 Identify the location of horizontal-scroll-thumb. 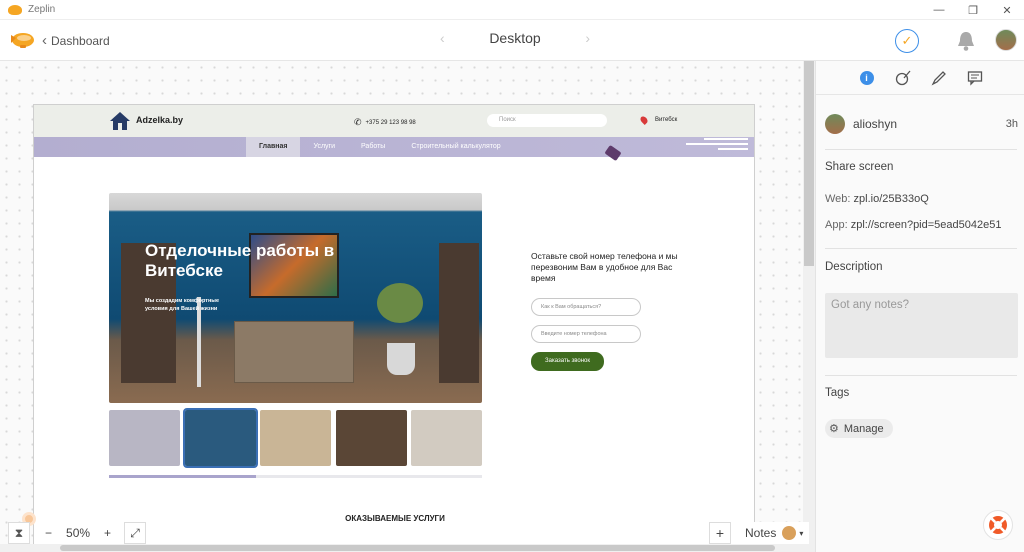
(417, 548).